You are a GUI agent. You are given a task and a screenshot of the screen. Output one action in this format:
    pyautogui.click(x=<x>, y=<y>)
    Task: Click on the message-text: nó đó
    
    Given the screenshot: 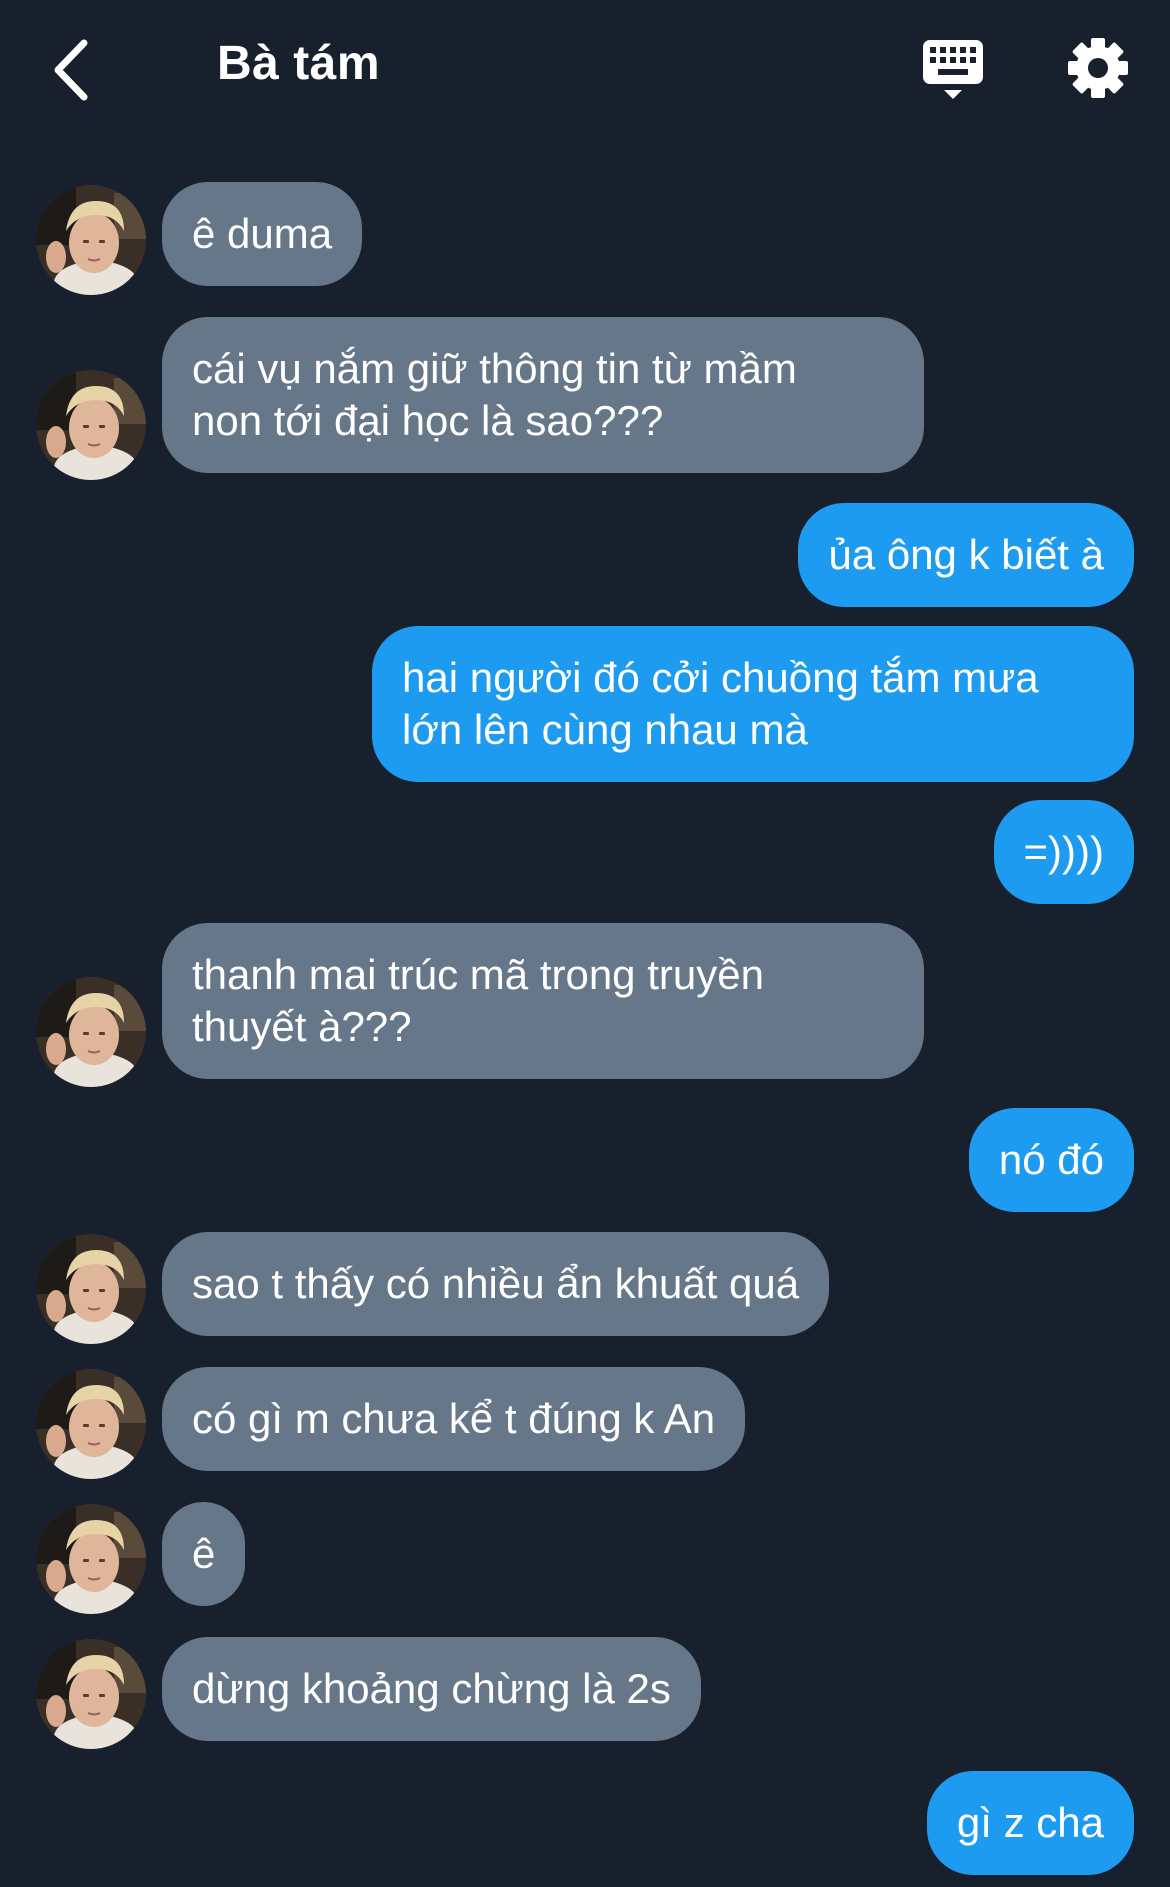 What is the action you would take?
    pyautogui.click(x=1051, y=1159)
    